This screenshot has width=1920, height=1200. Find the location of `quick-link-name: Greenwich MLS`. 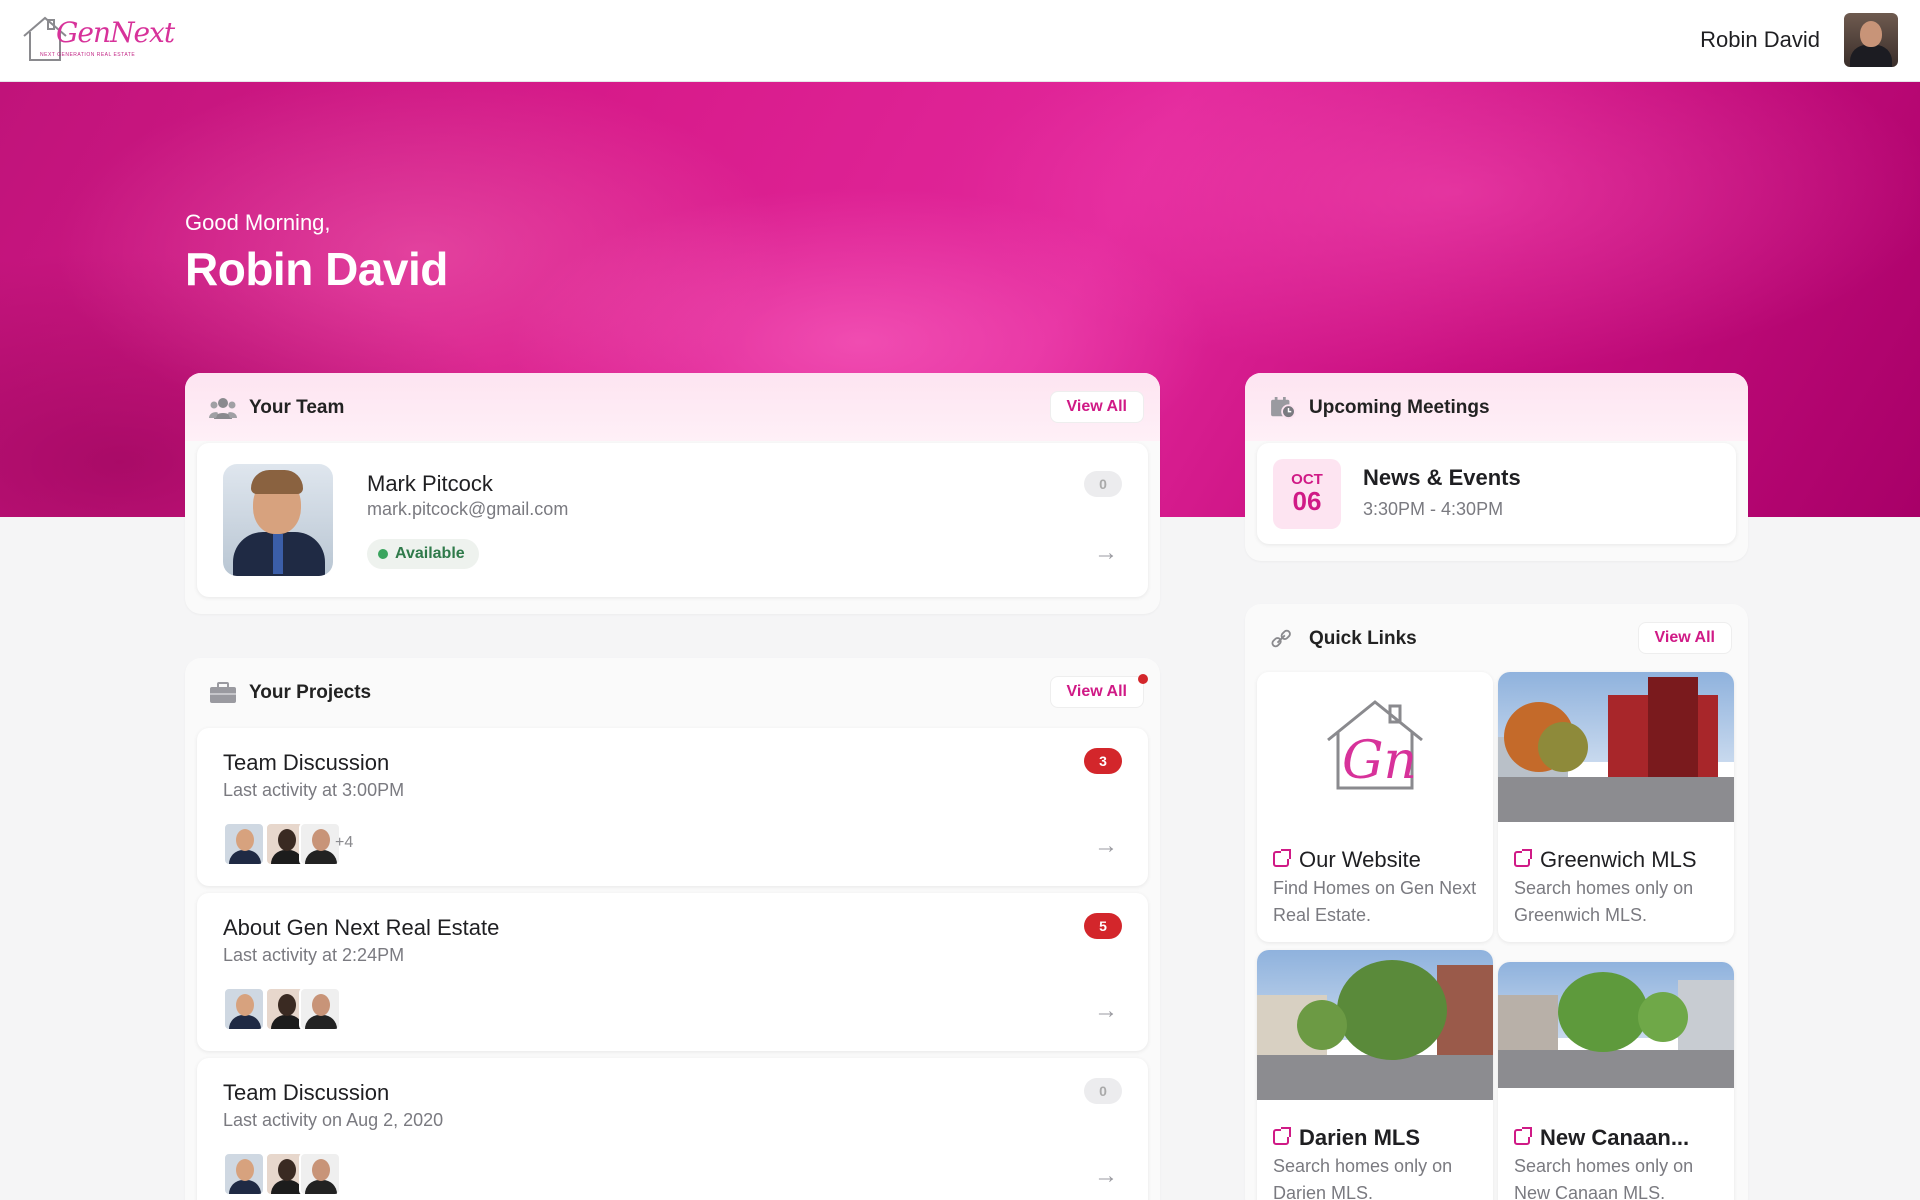

quick-link-name: Greenwich MLS is located at coordinates (1618, 859).